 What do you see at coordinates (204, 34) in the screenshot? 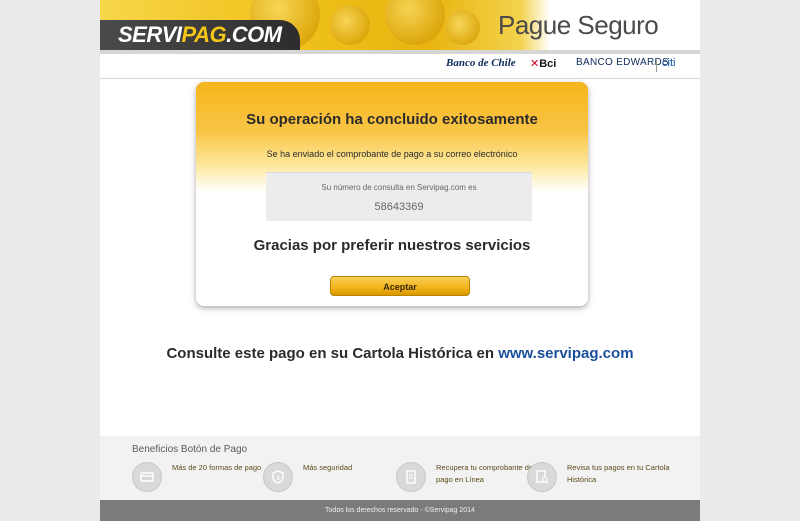
I see `logo-text-pag: PAG` at bounding box center [204, 34].